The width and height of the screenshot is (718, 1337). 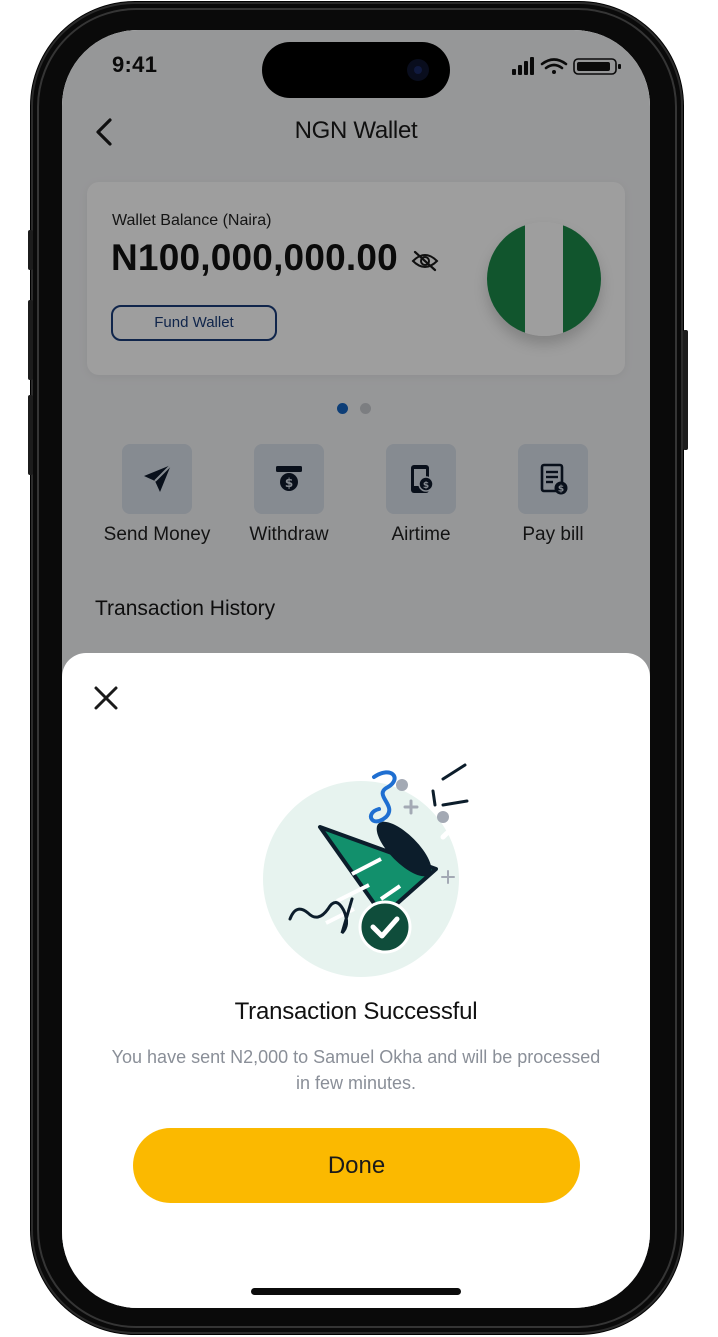 I want to click on success-title: Transaction Successful, so click(x=356, y=1011).